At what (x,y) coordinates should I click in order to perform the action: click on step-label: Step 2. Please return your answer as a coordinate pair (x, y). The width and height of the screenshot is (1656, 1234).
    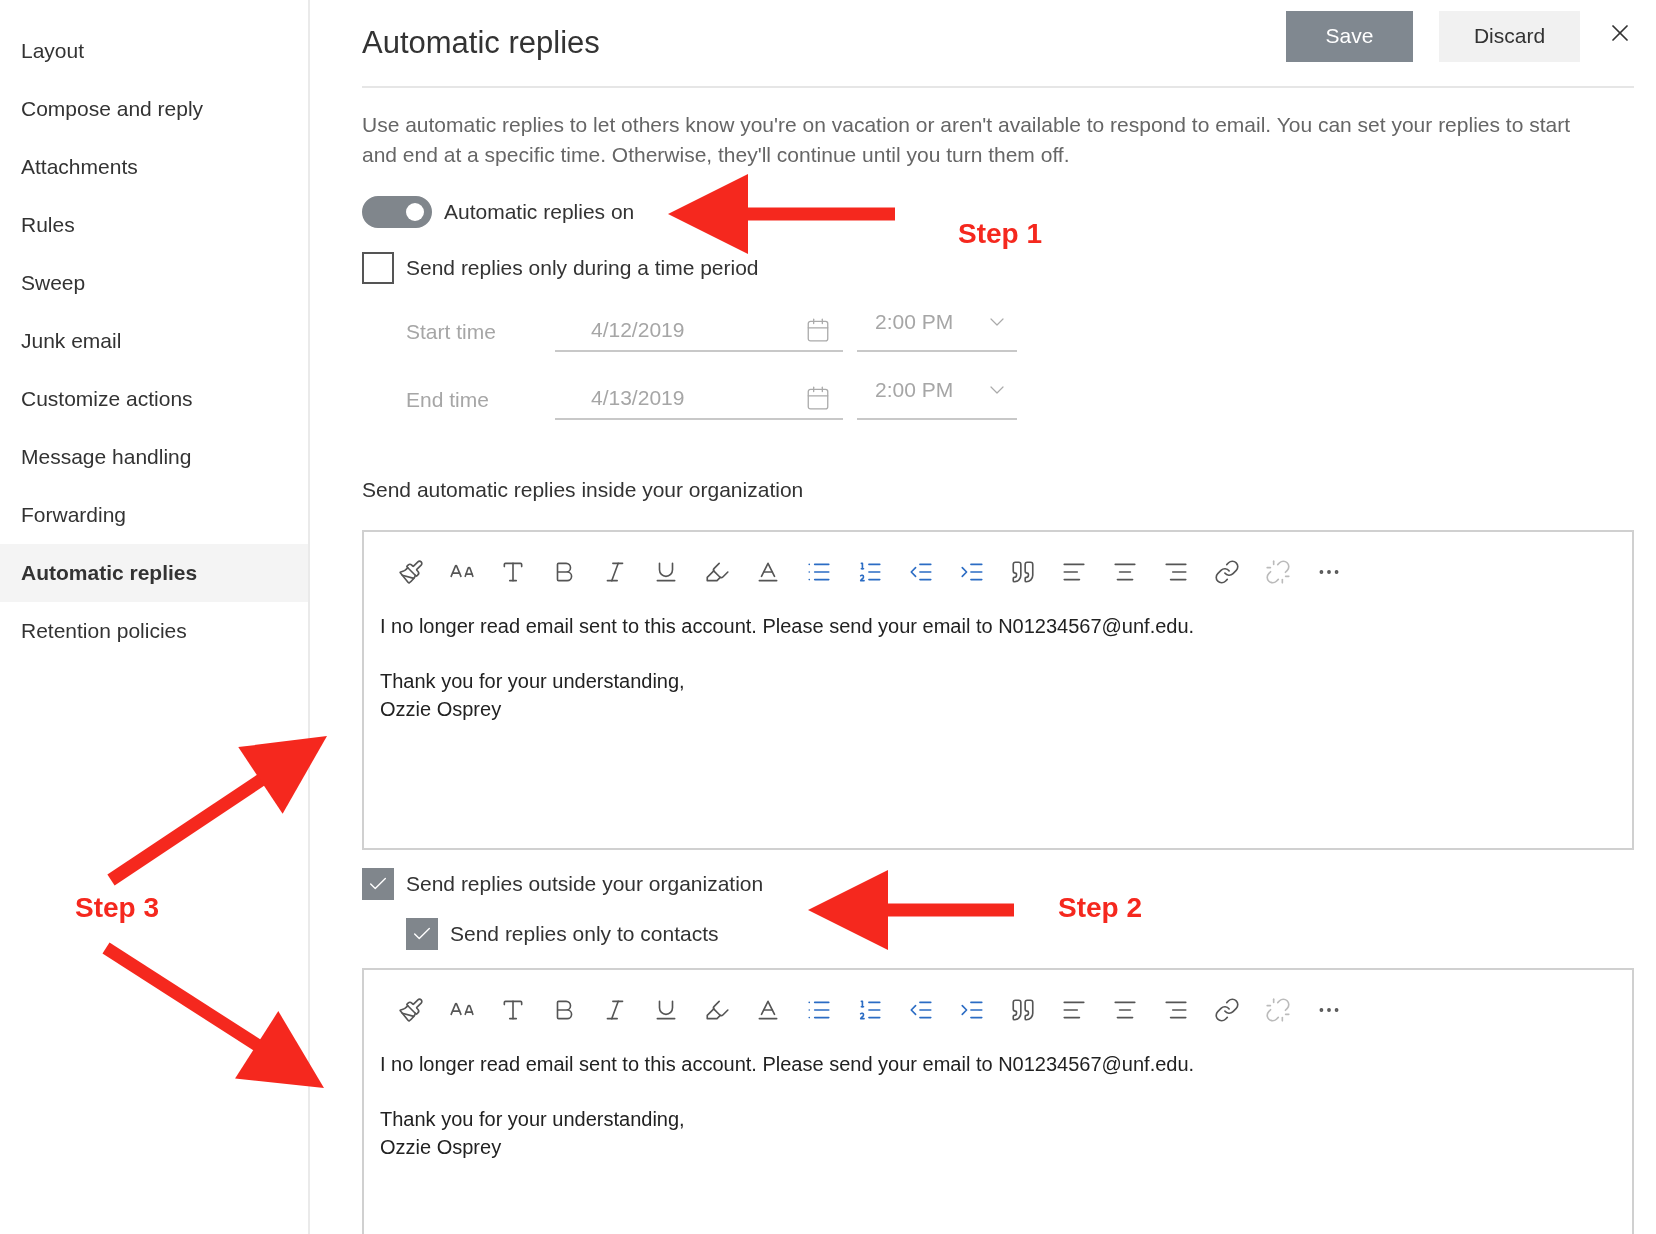
    Looking at the image, I should click on (1100, 908).